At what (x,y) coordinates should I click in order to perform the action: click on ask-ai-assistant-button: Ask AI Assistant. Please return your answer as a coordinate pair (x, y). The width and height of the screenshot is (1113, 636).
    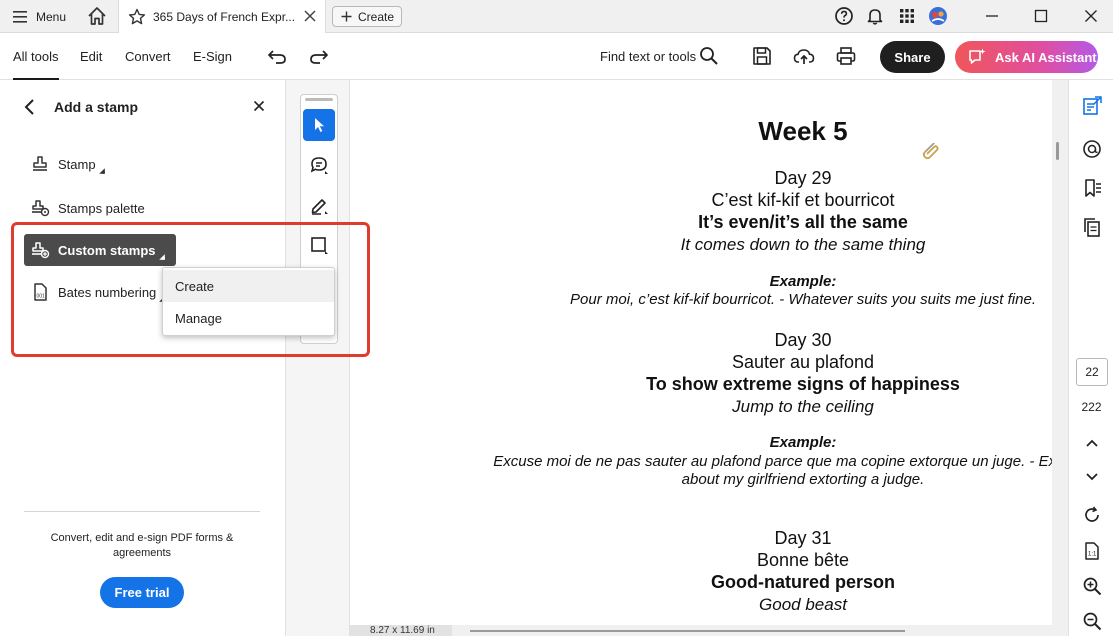
    Looking at the image, I should click on (1026, 57).